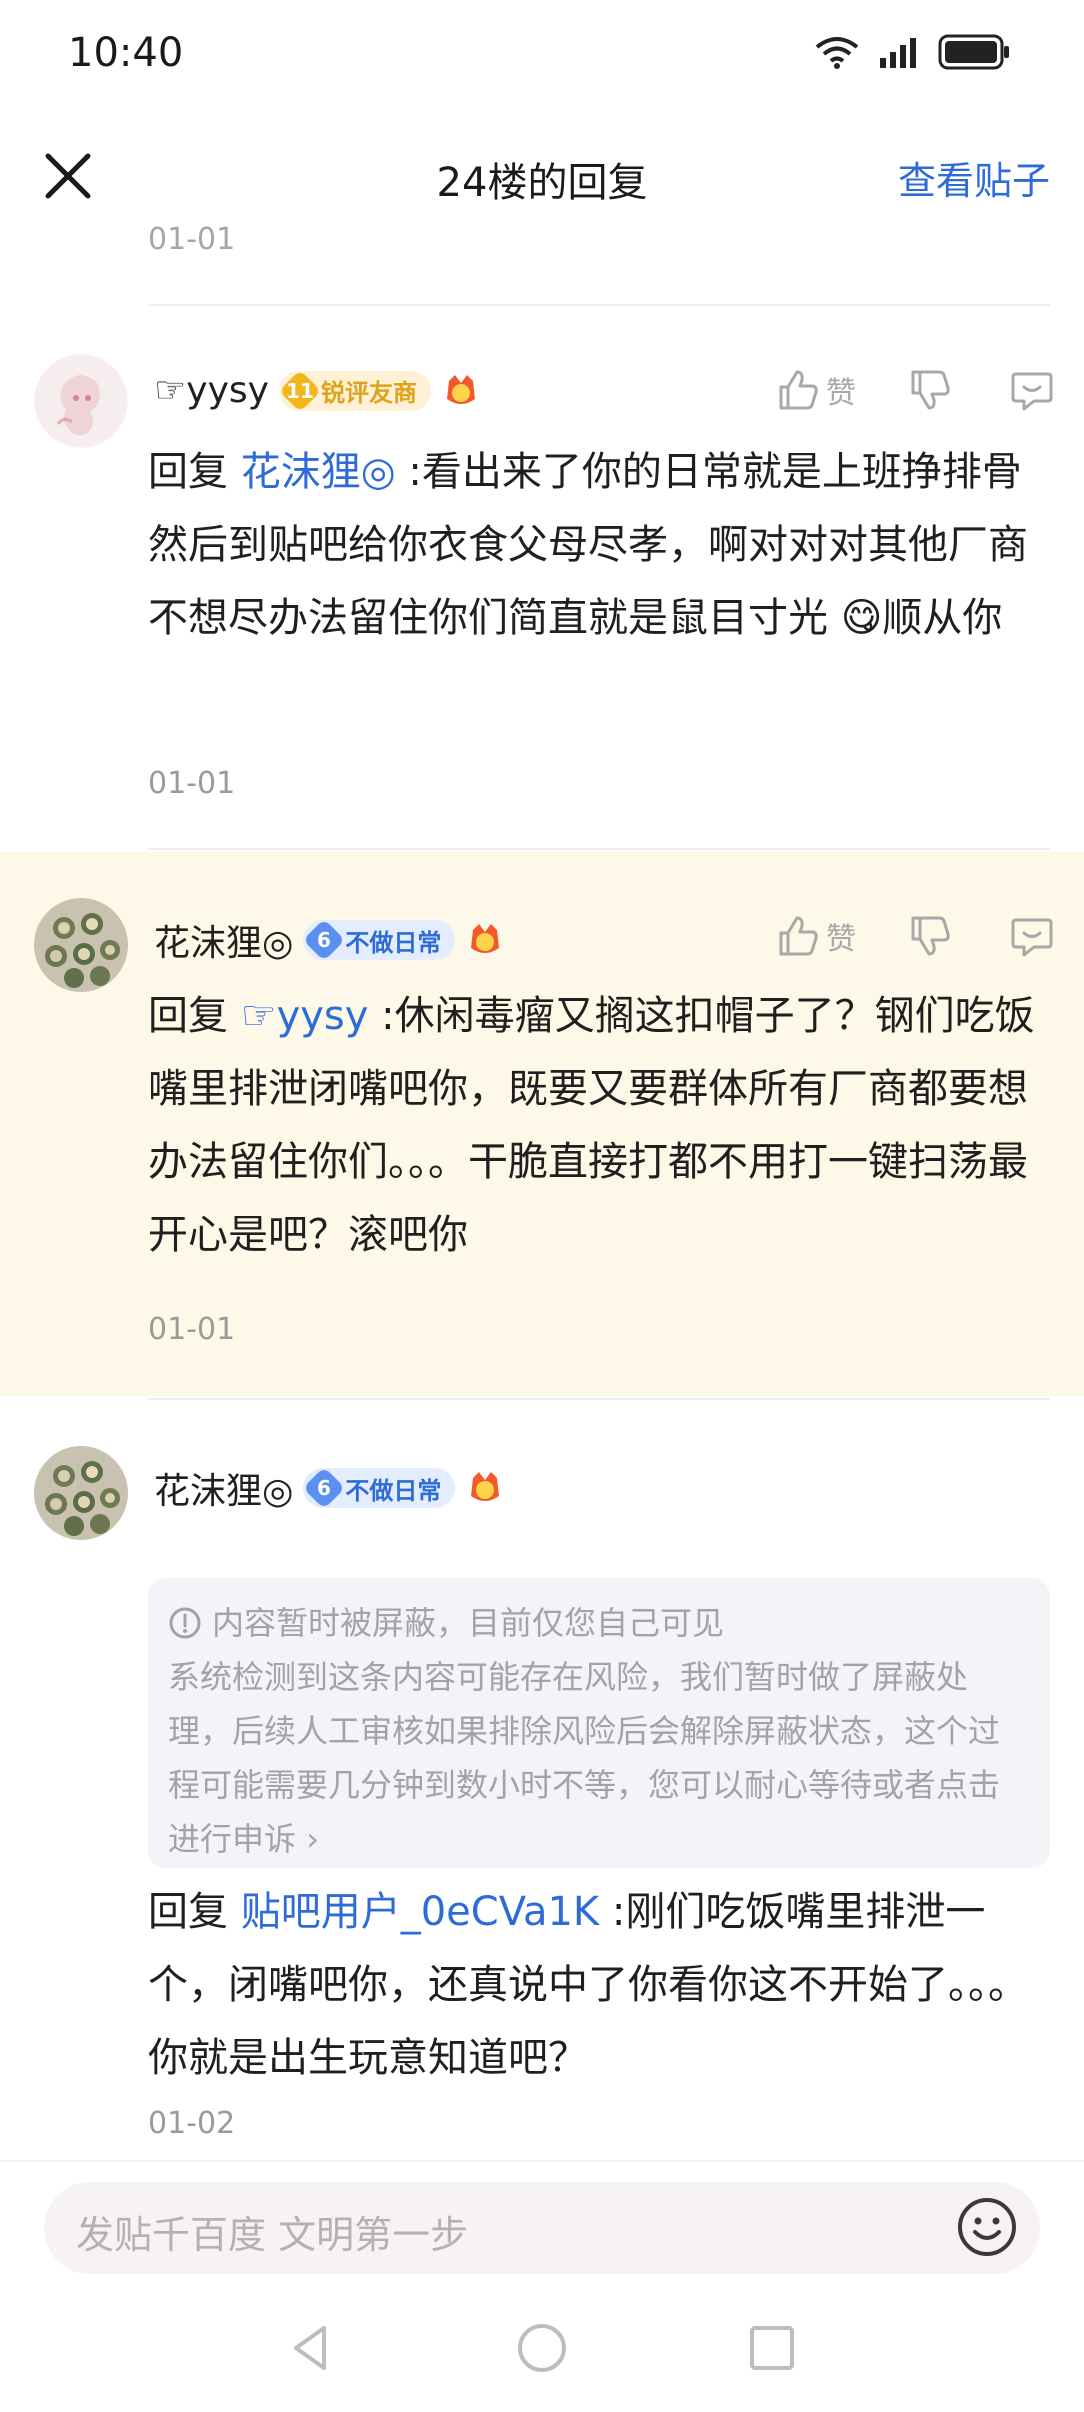 This screenshot has width=1084, height=2412. Describe the element at coordinates (185, 1623) in the screenshot. I see `info-icon` at that location.